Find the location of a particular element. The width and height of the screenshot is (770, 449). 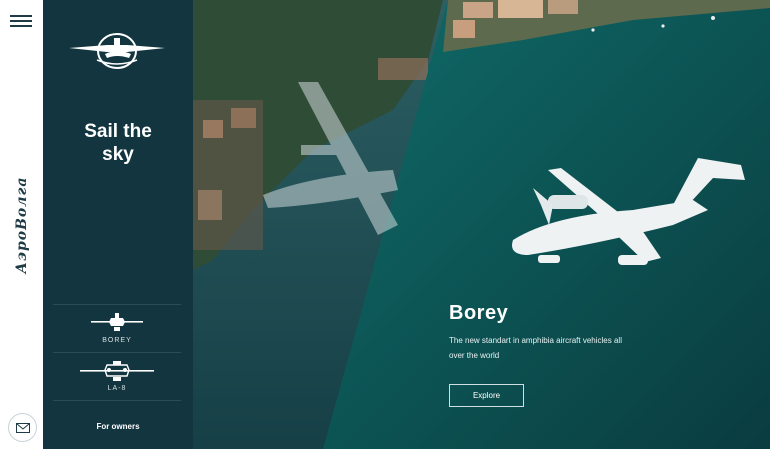

page-tagline: Sail the sky is located at coordinates (118, 143).